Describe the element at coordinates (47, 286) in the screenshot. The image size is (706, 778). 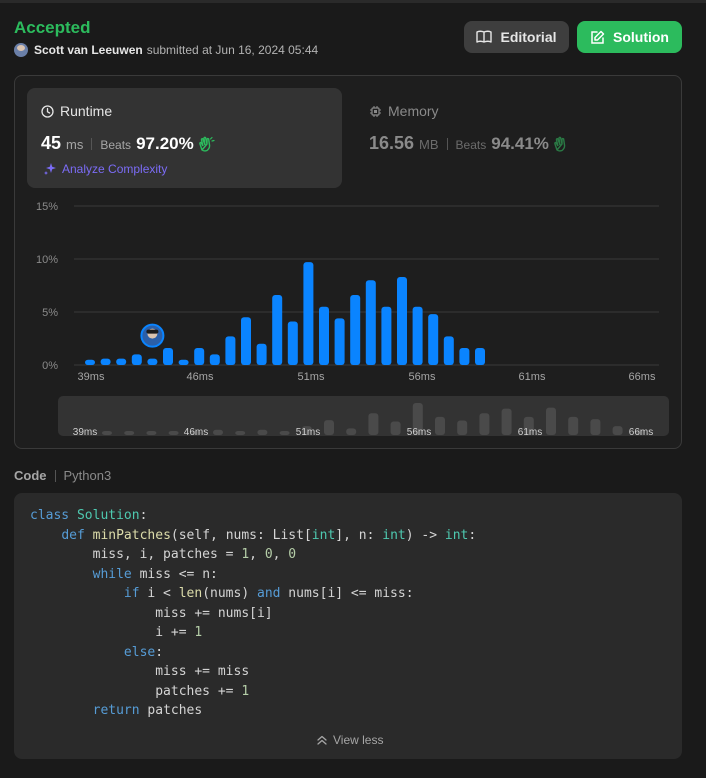
I see `y-axis-ticks: 15% 10% 5% 0%` at that location.